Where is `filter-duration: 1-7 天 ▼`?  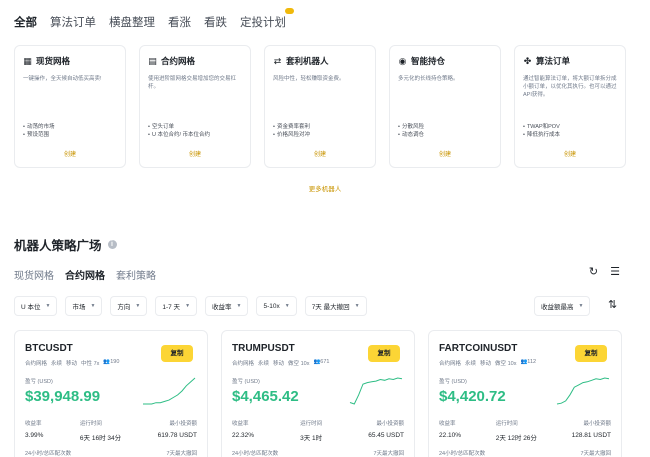
filter-duration: 1-7 天 ▼ is located at coordinates (176, 306).